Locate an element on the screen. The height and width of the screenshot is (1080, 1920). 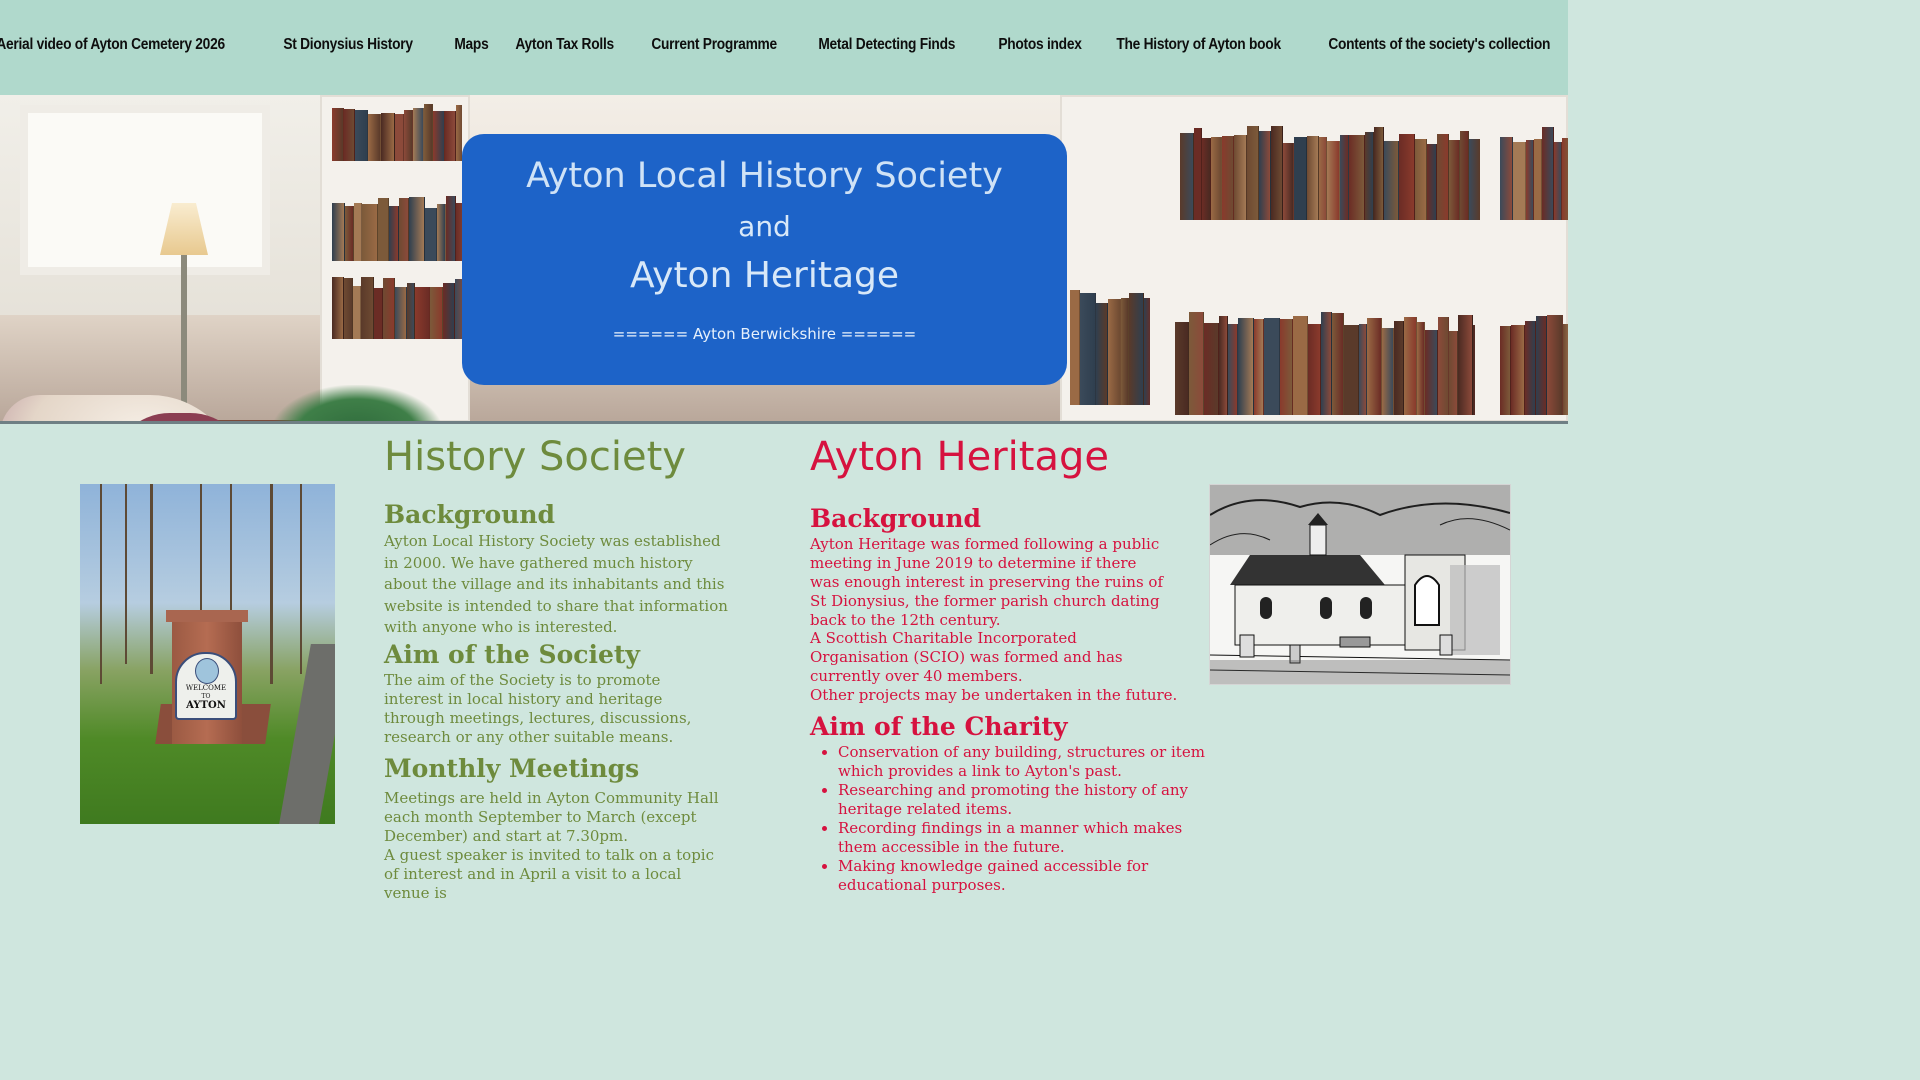
welcome-to-ayton-sign-photo: WELCOME TO AYTON is located at coordinates (207, 654).